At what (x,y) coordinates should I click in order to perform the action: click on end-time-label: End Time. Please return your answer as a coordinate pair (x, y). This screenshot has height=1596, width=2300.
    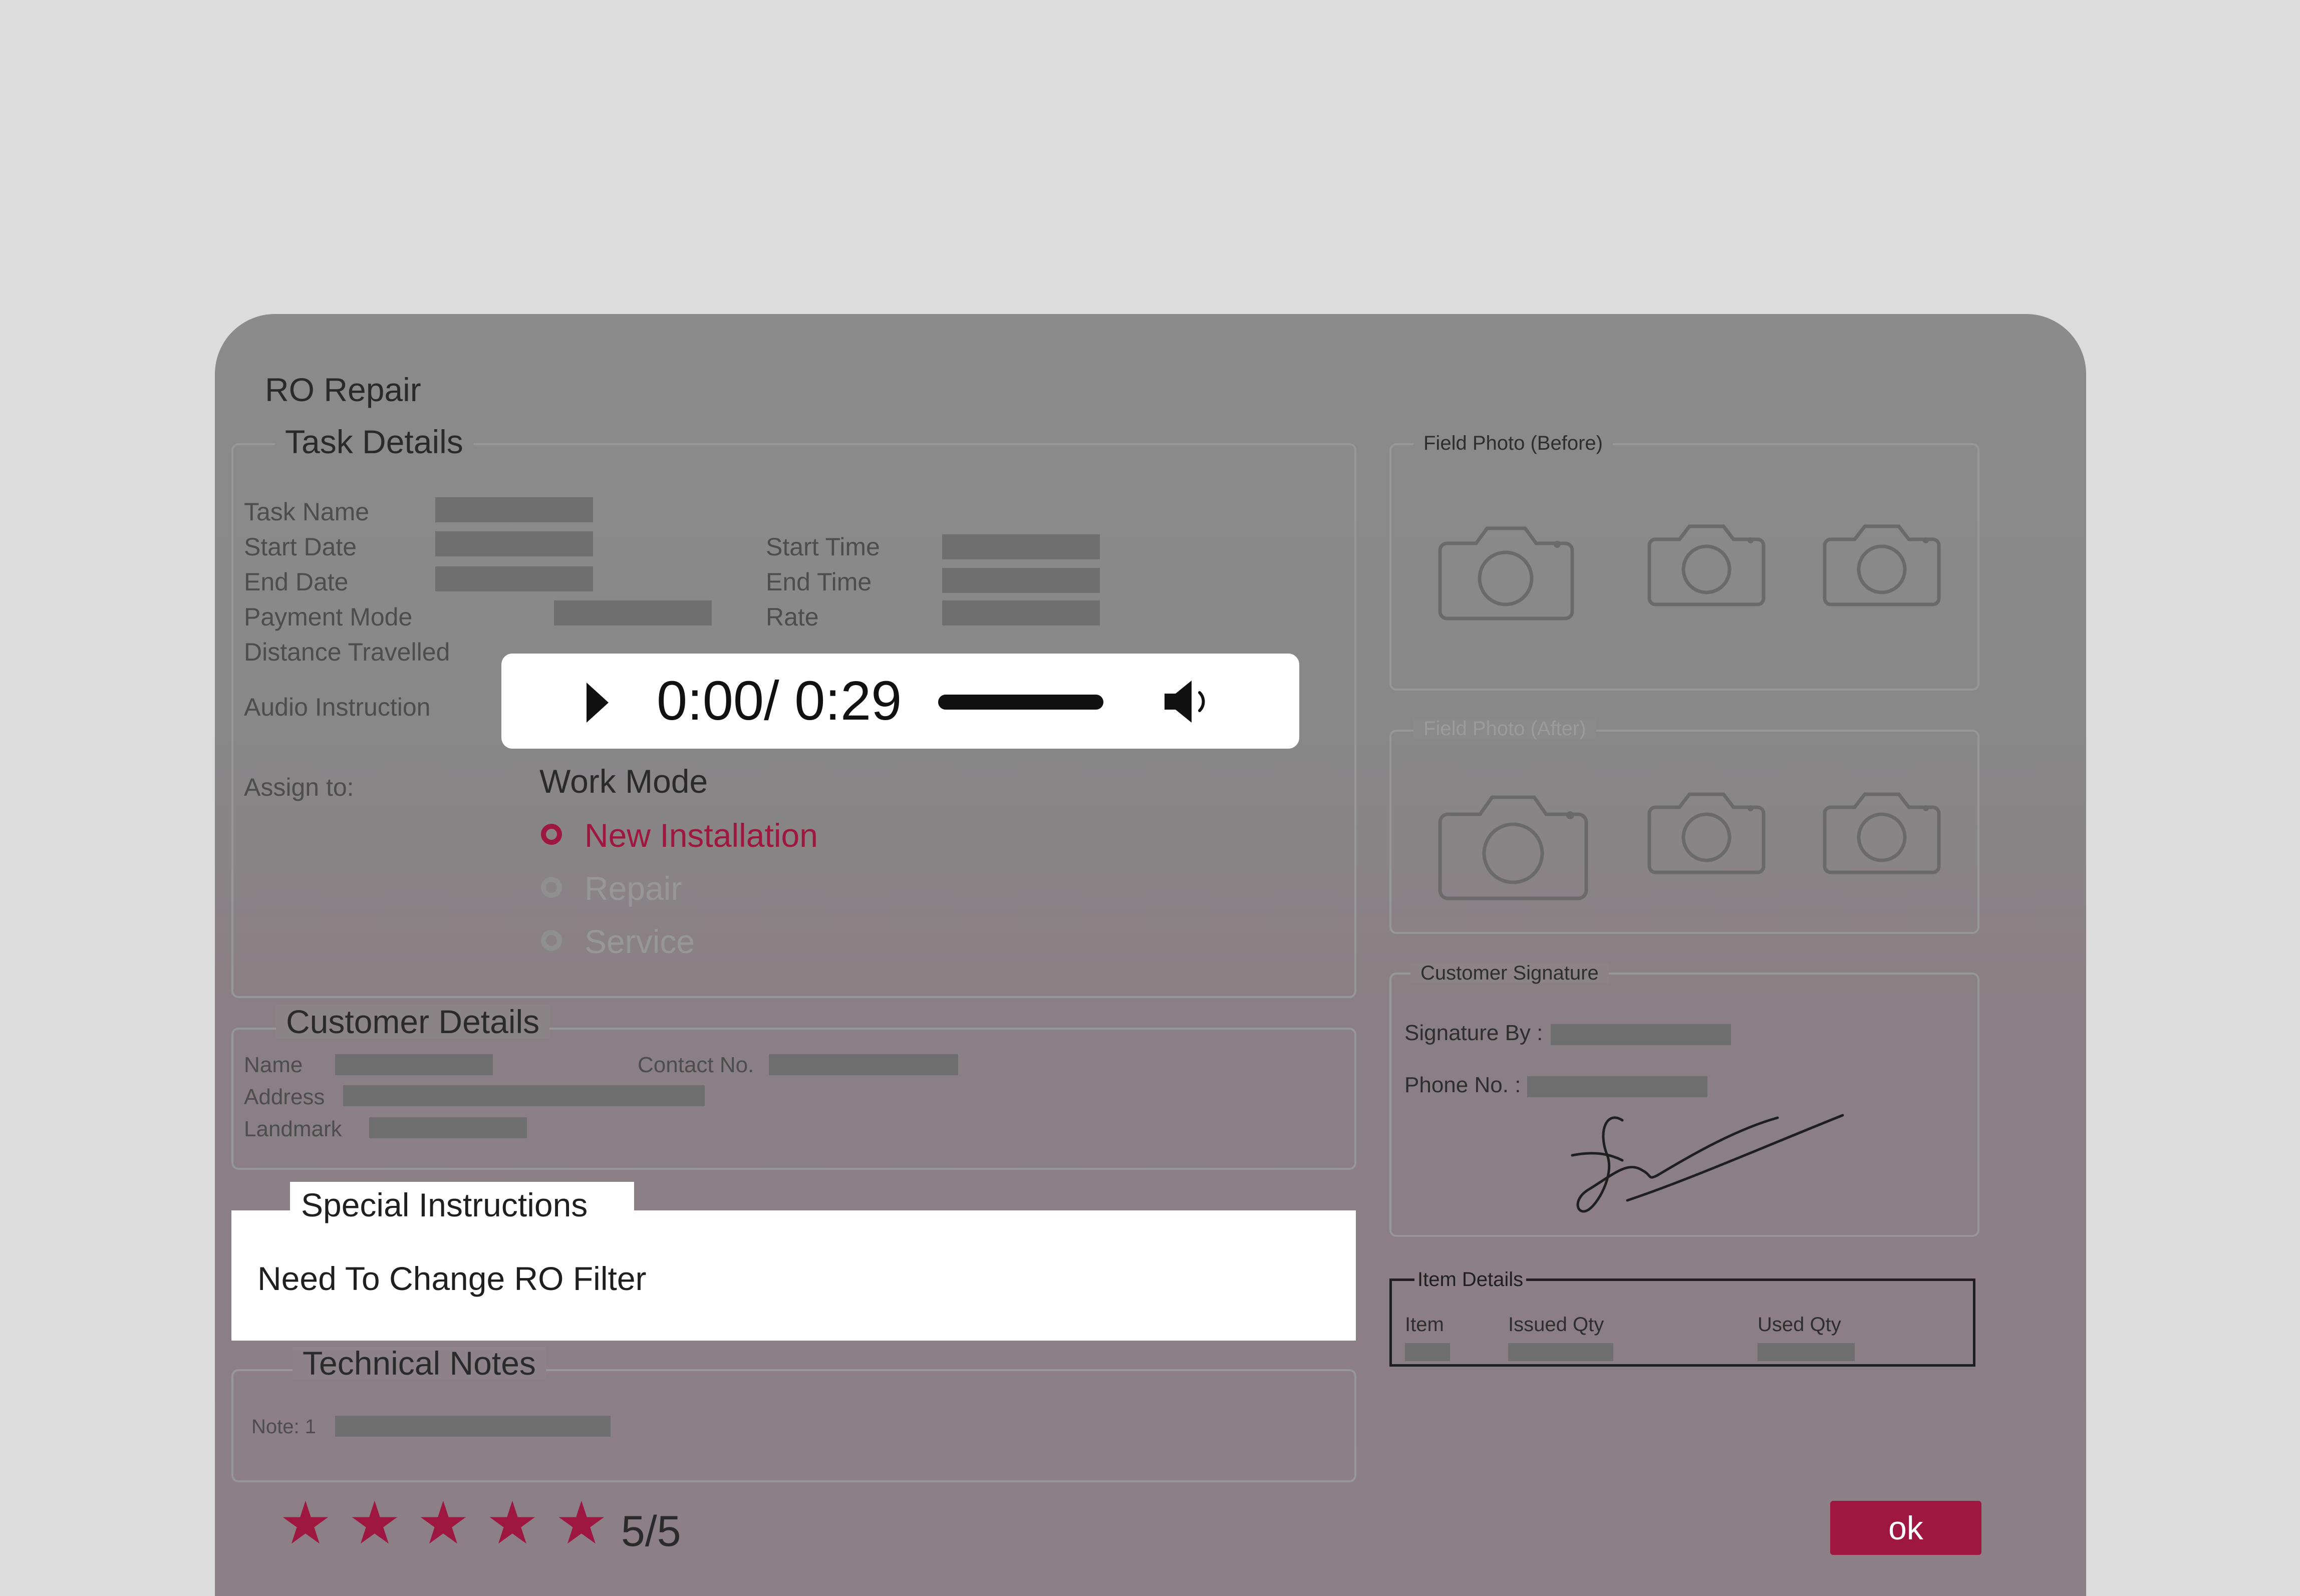
    Looking at the image, I should click on (819, 582).